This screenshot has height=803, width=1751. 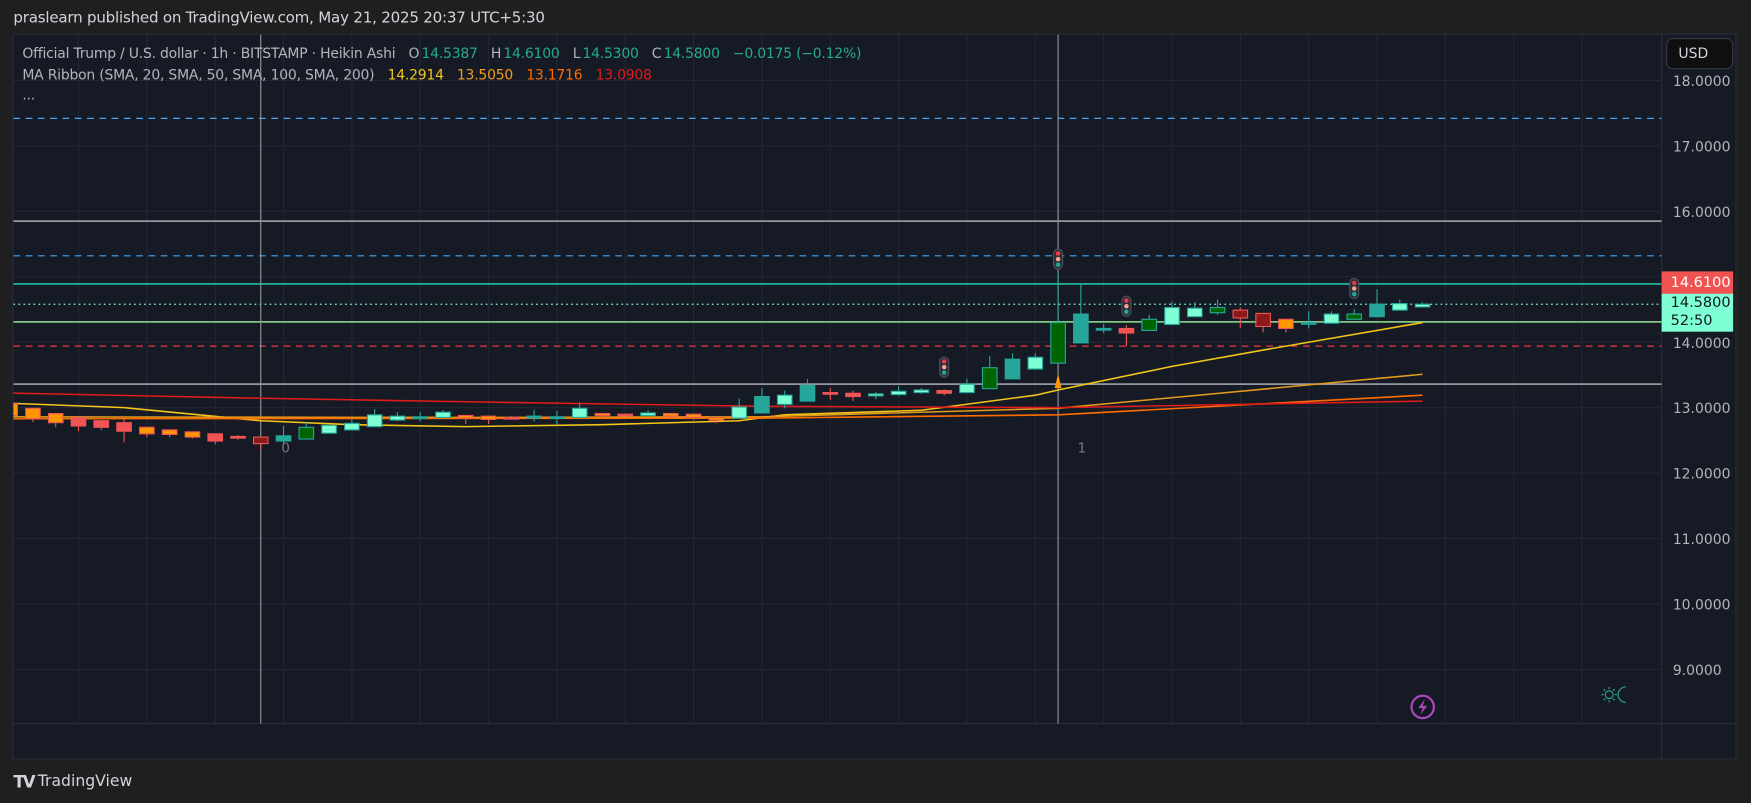 What do you see at coordinates (1609, 695) in the screenshot?
I see `sun-icon` at bounding box center [1609, 695].